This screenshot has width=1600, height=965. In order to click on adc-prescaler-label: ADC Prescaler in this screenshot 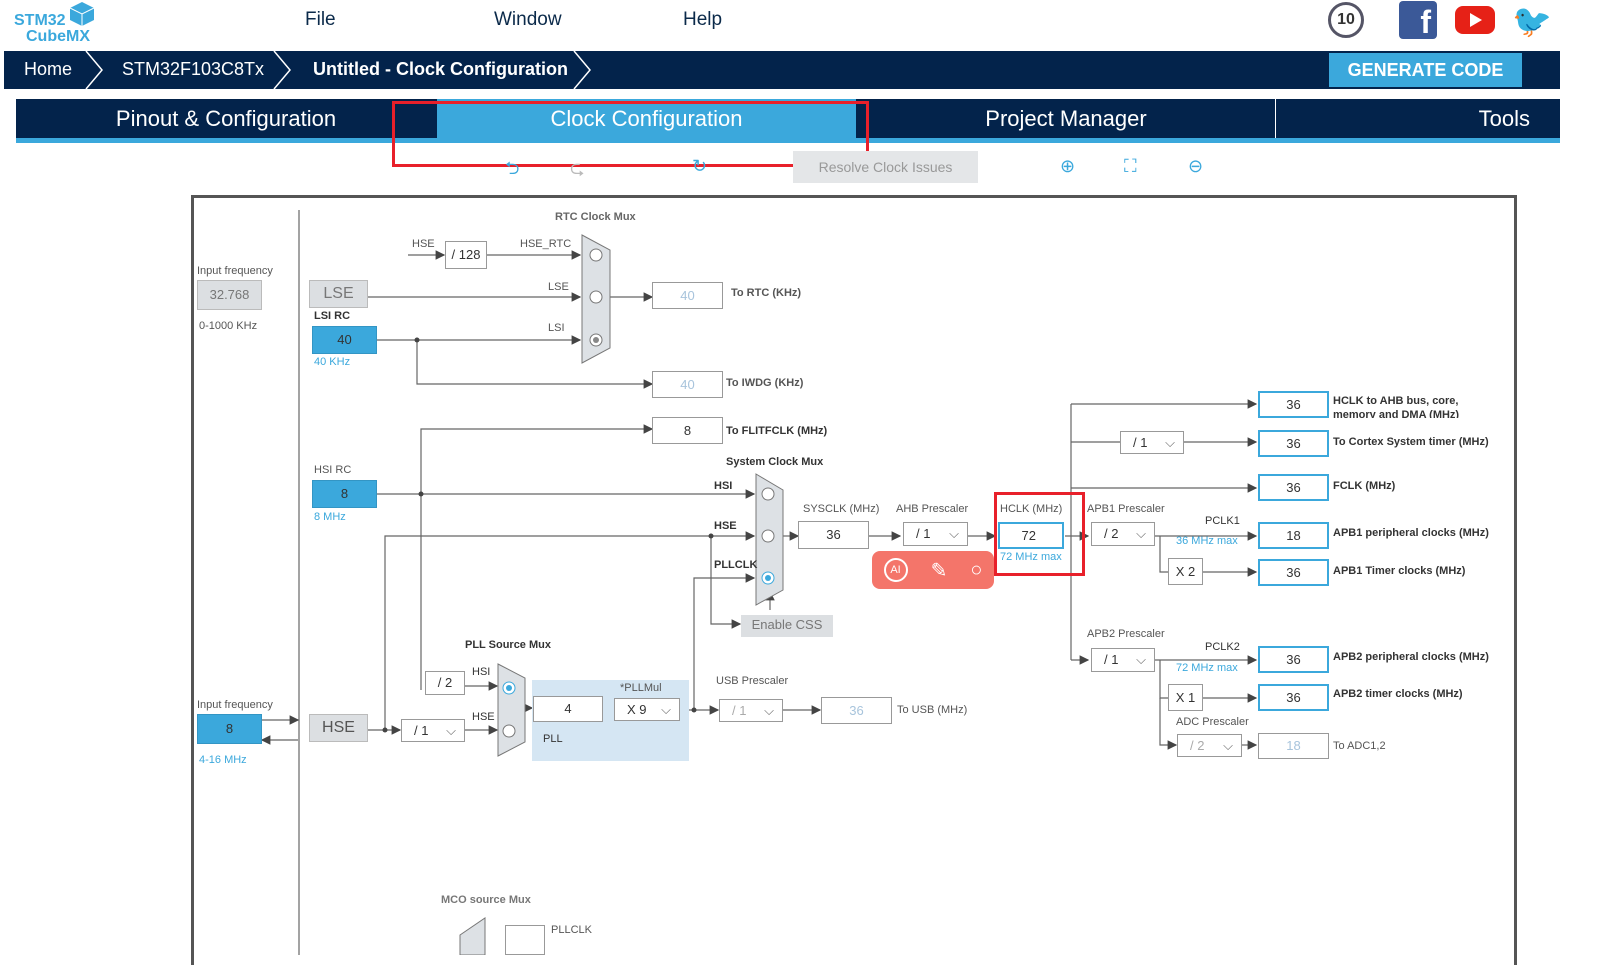, I will do `click(1212, 722)`.